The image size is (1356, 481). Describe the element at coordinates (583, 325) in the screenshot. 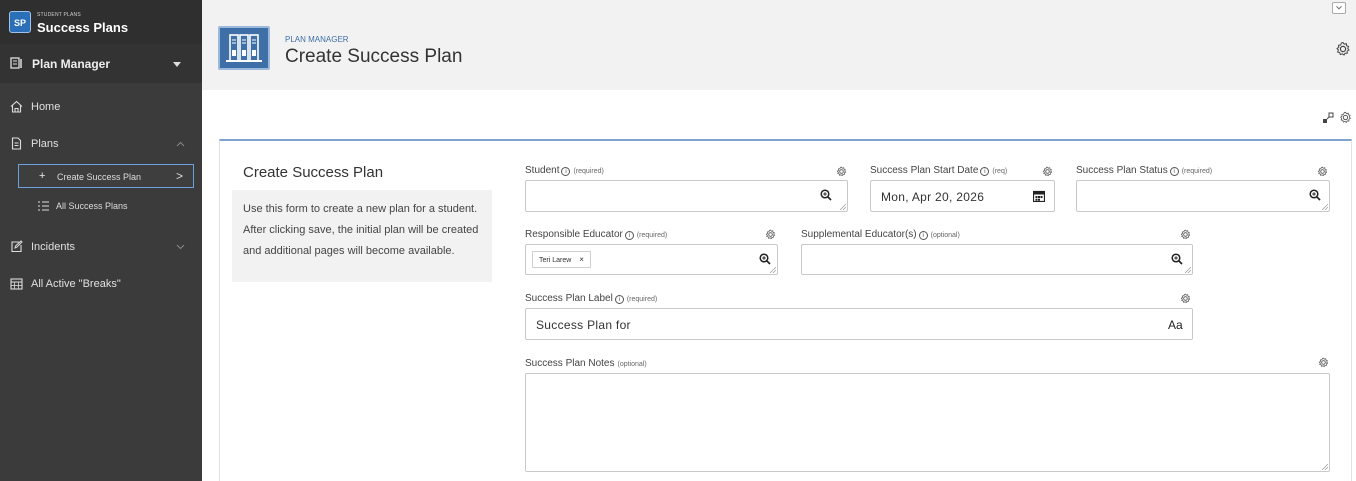

I see `plan-label-value: Success Plan for` at that location.